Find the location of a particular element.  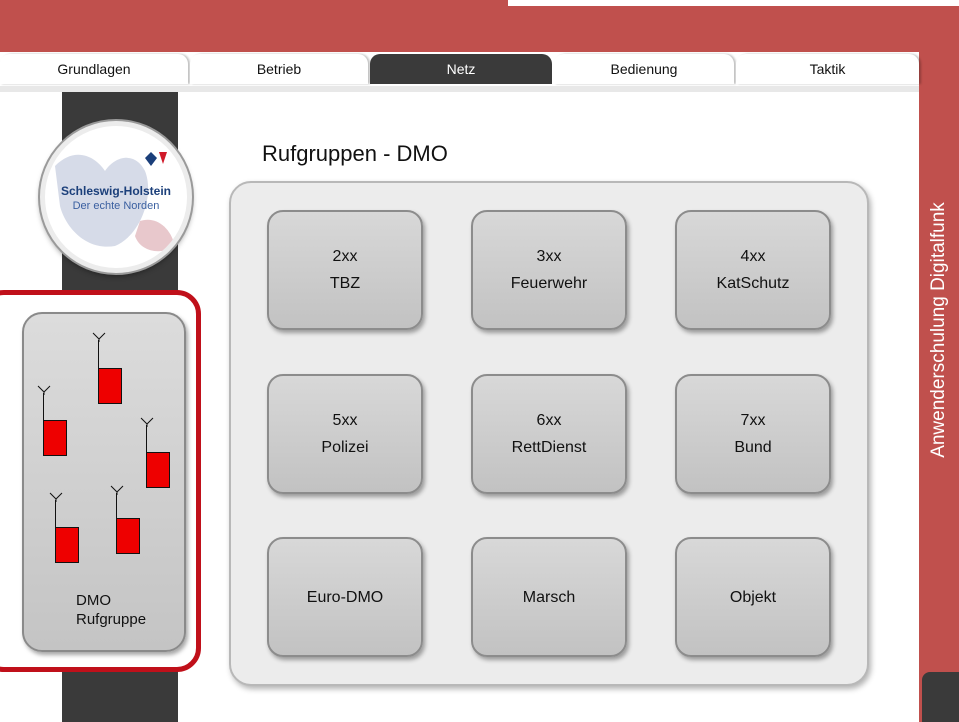

group-button-marsch: Marsch is located at coordinates (549, 597).